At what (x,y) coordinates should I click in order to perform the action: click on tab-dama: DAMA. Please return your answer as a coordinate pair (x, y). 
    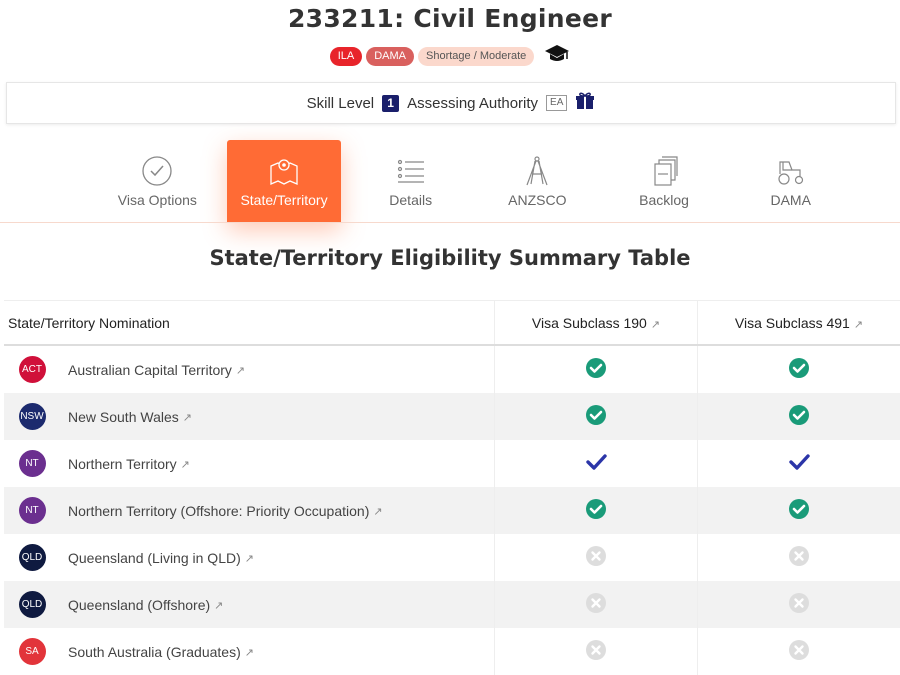
    Looking at the image, I should click on (790, 181).